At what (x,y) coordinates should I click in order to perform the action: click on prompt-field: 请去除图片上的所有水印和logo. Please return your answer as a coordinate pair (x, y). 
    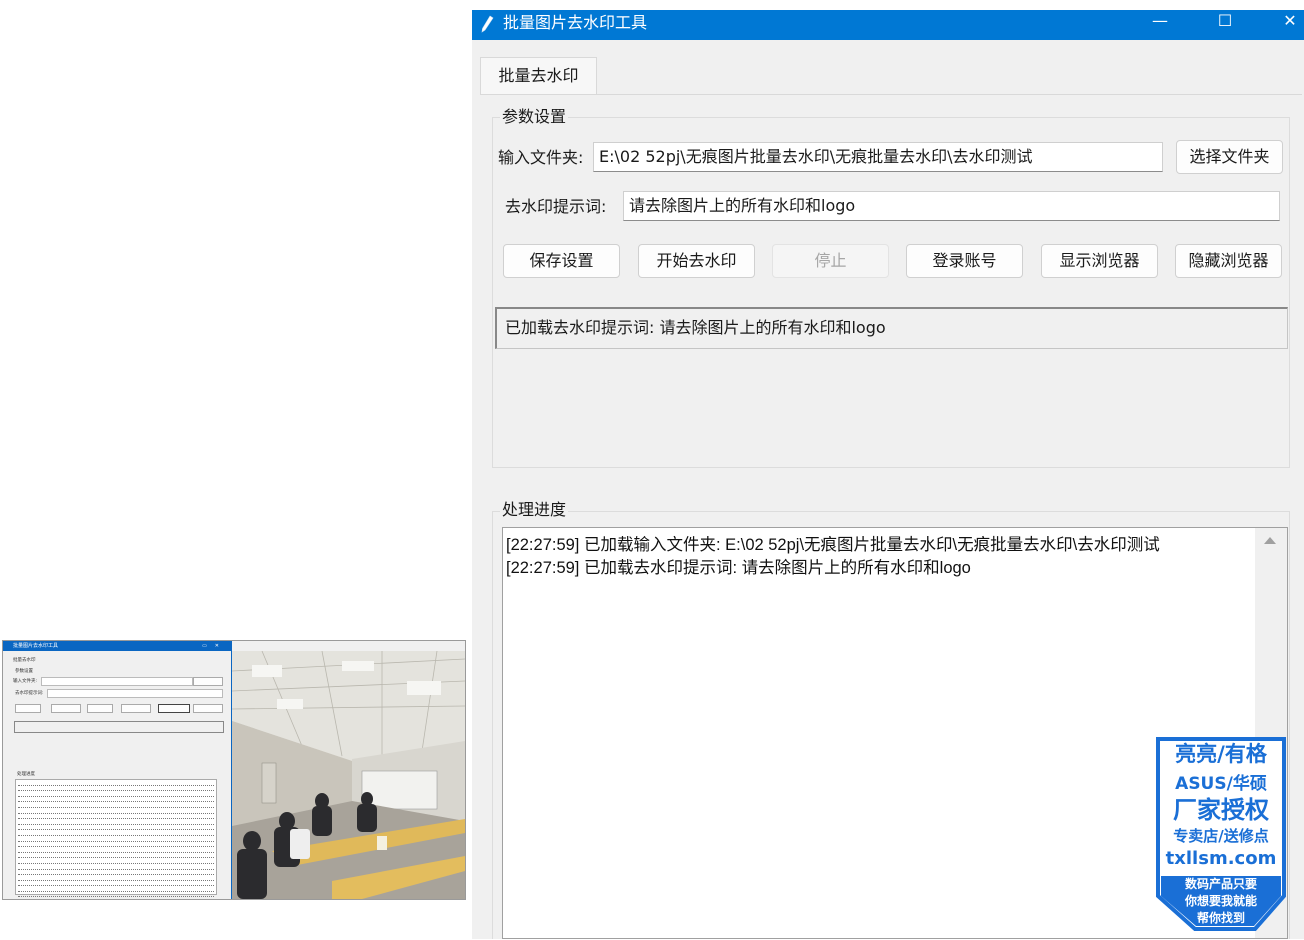
    Looking at the image, I should click on (951, 206).